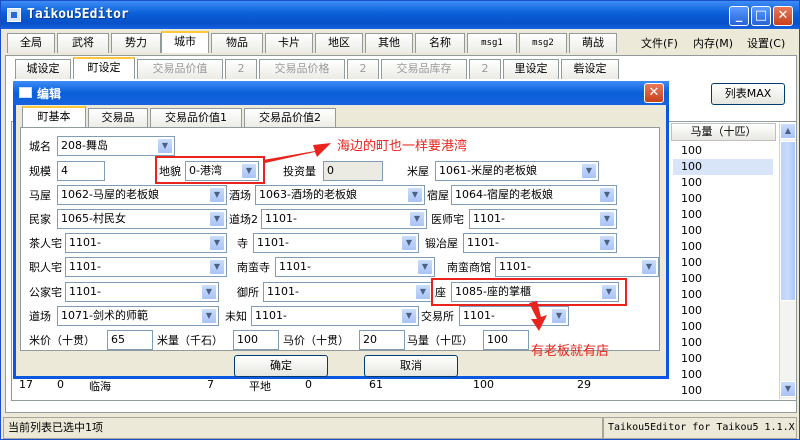  I want to click on scale-input: 4, so click(81, 171).